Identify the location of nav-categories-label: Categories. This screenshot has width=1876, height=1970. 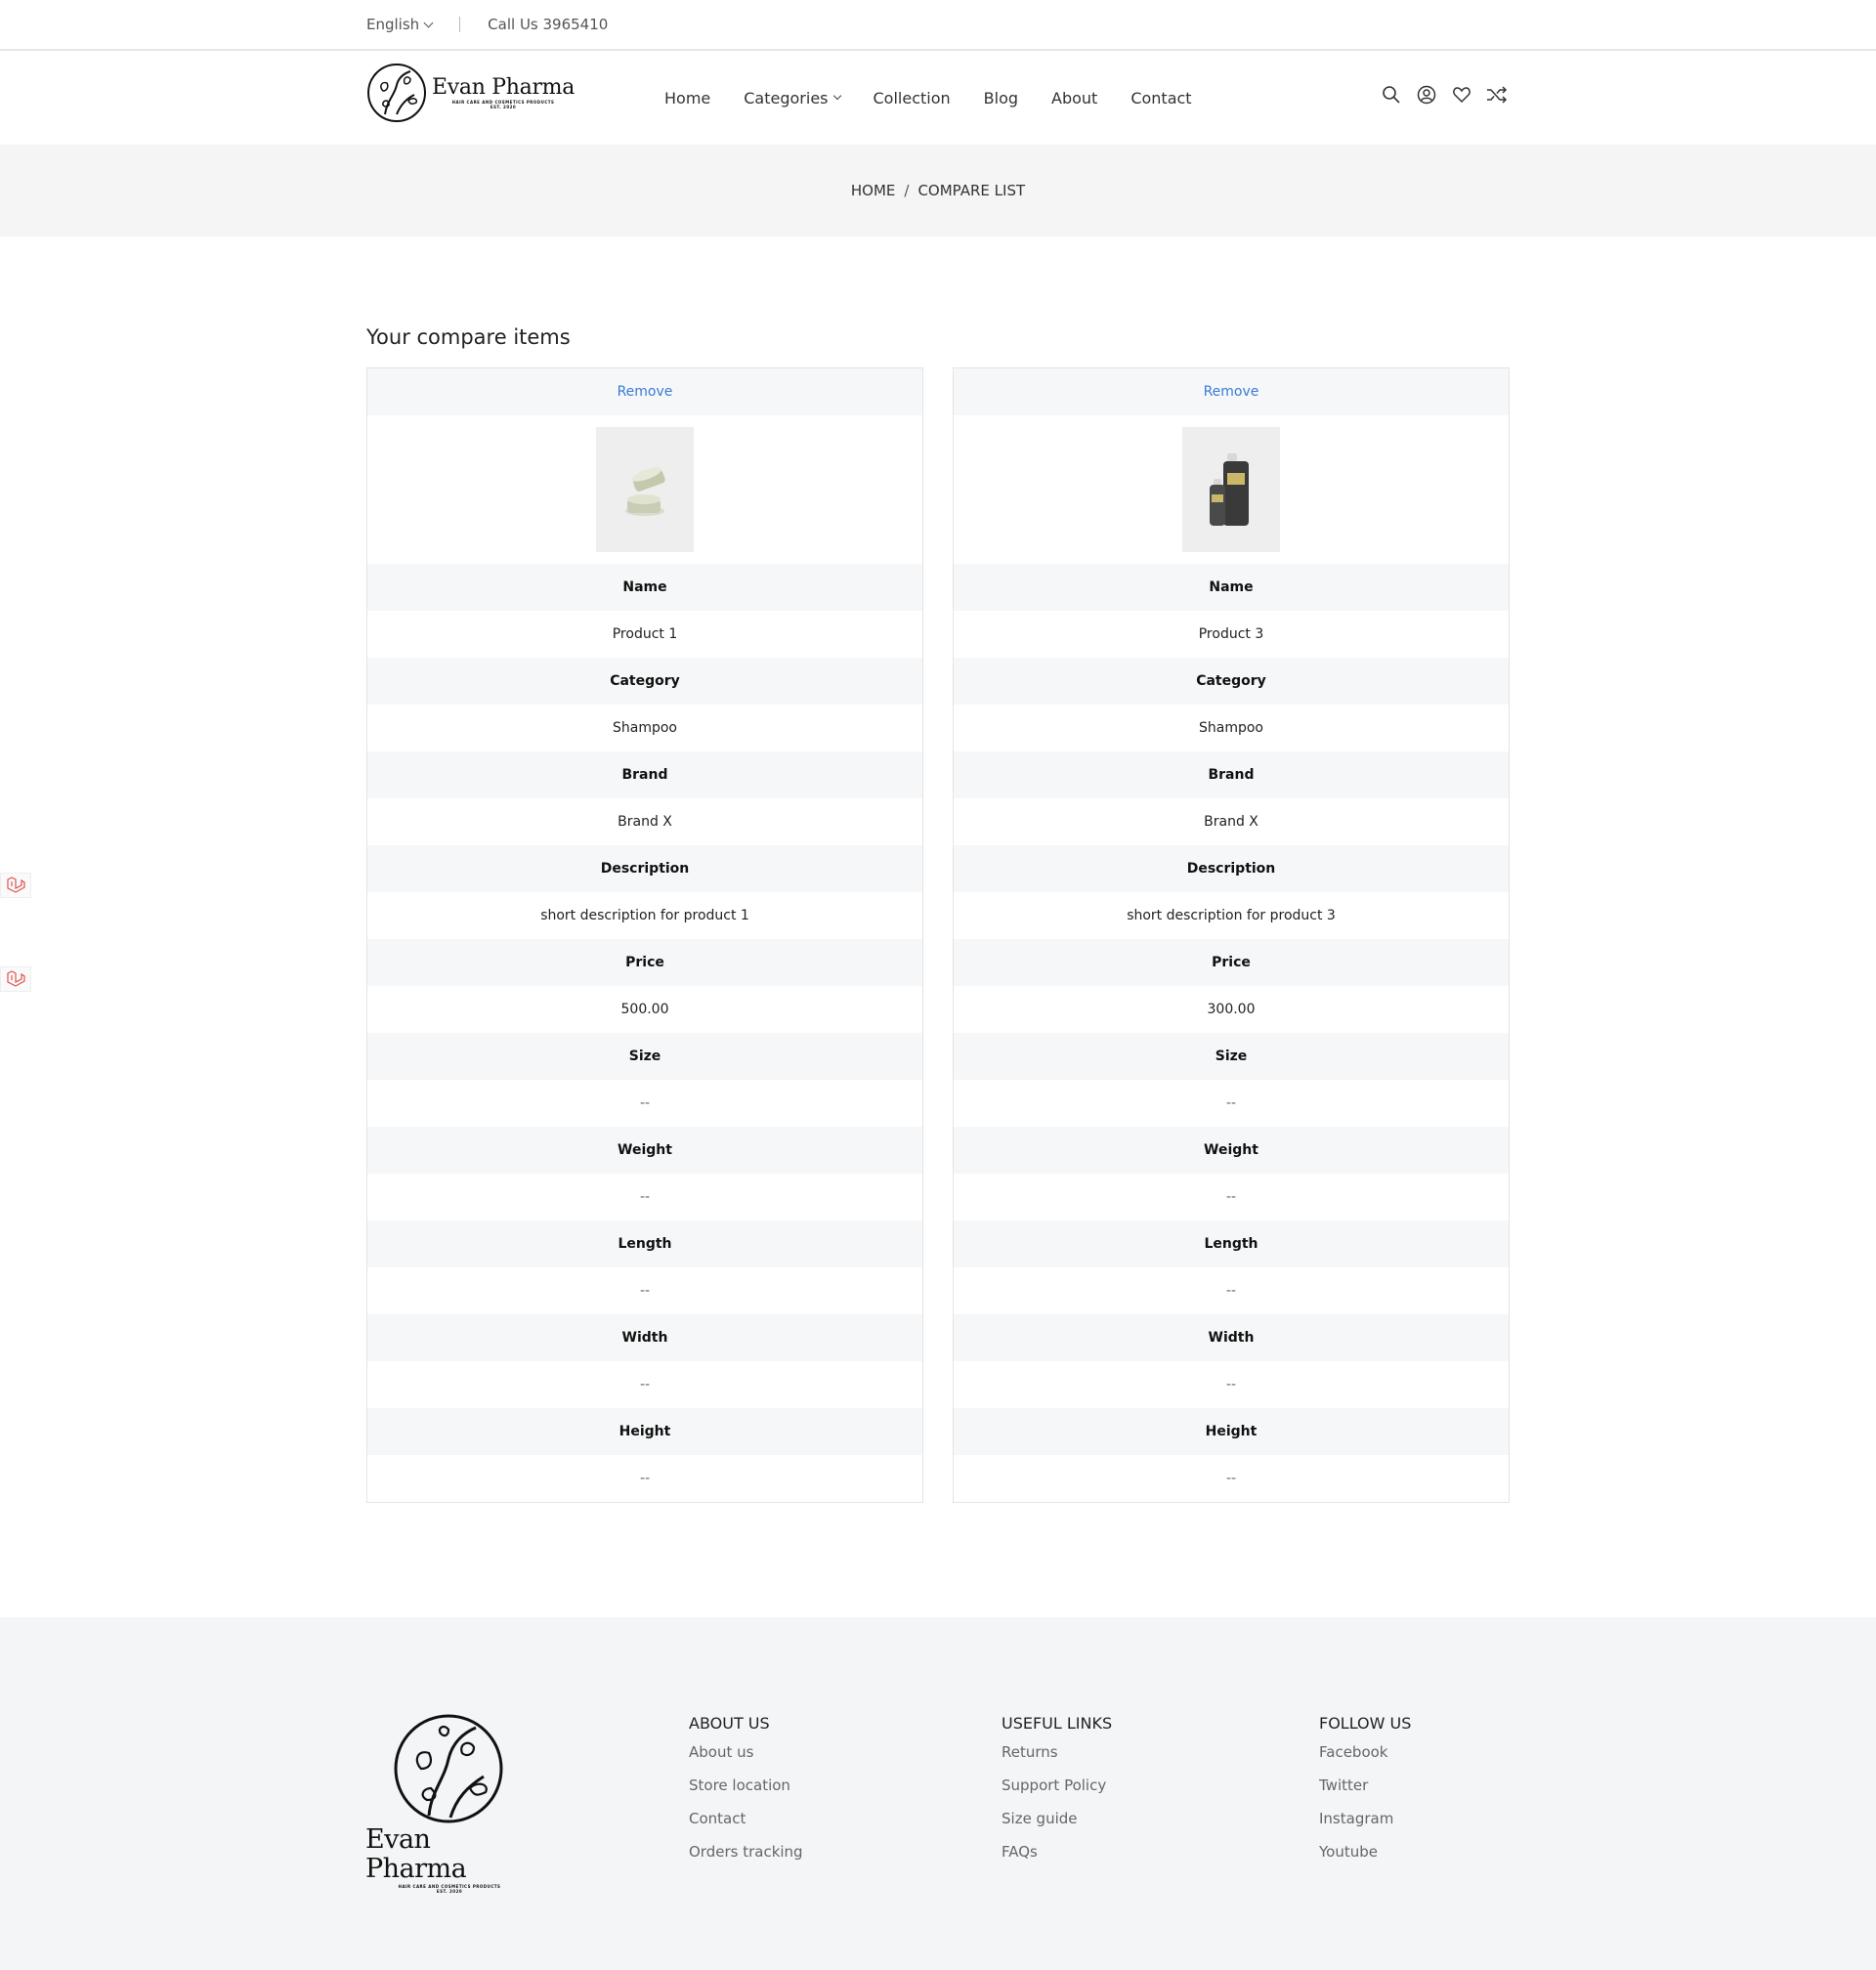
(786, 97).